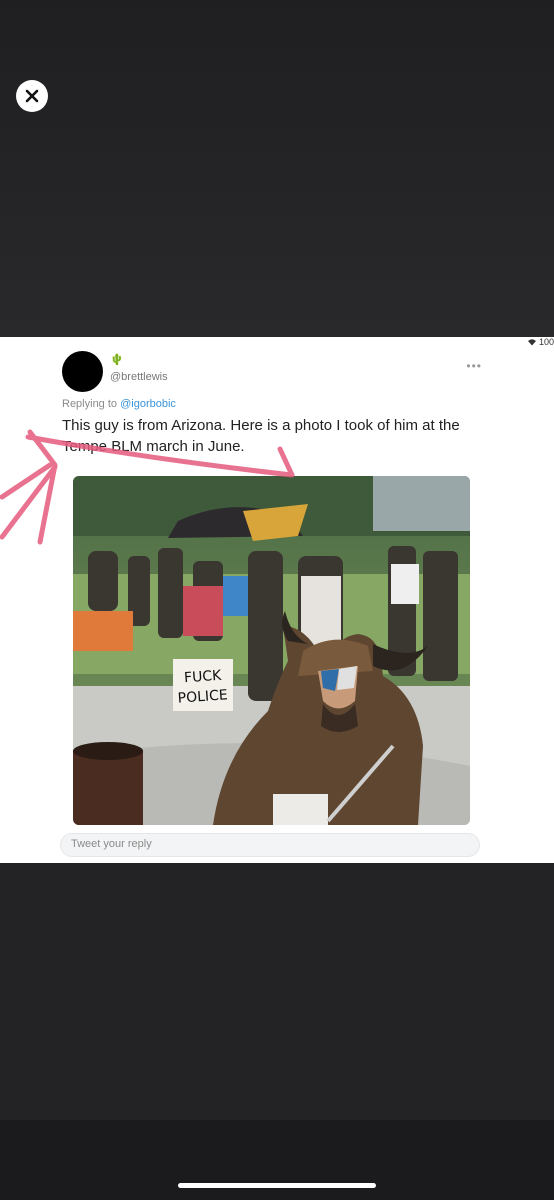  Describe the element at coordinates (148, 404) in the screenshot. I see `mention-link: @igorbobic` at that location.